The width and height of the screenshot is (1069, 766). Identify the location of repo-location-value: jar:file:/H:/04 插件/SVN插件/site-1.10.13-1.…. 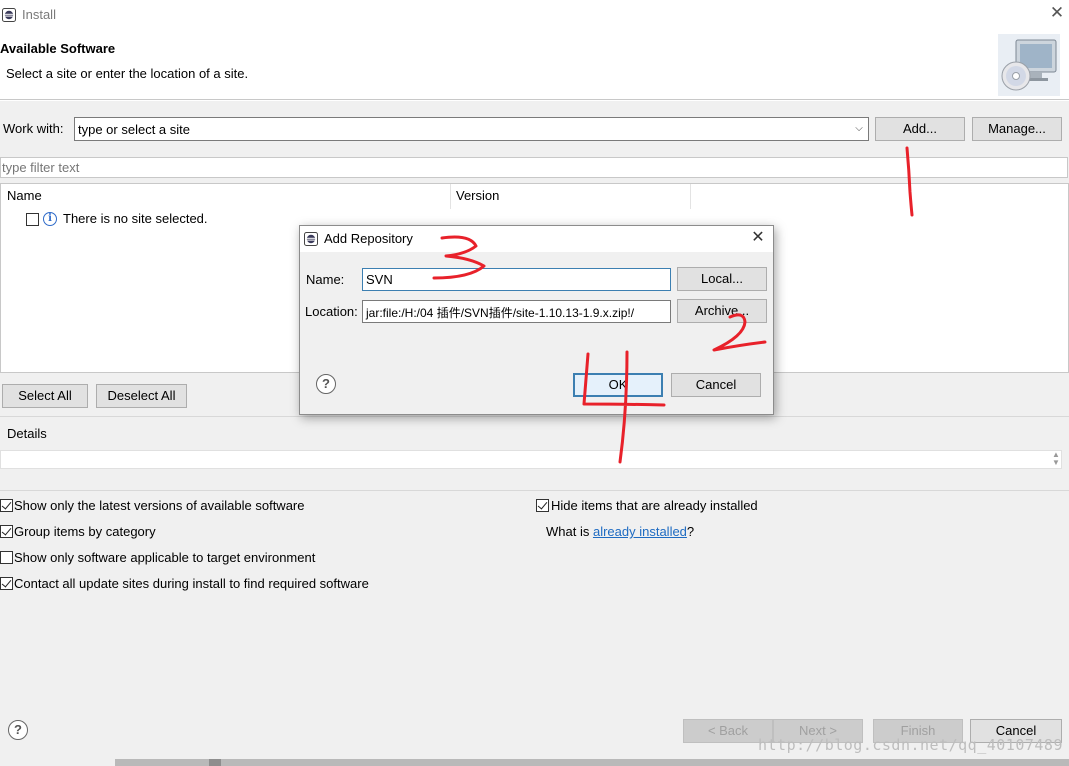
(500, 313).